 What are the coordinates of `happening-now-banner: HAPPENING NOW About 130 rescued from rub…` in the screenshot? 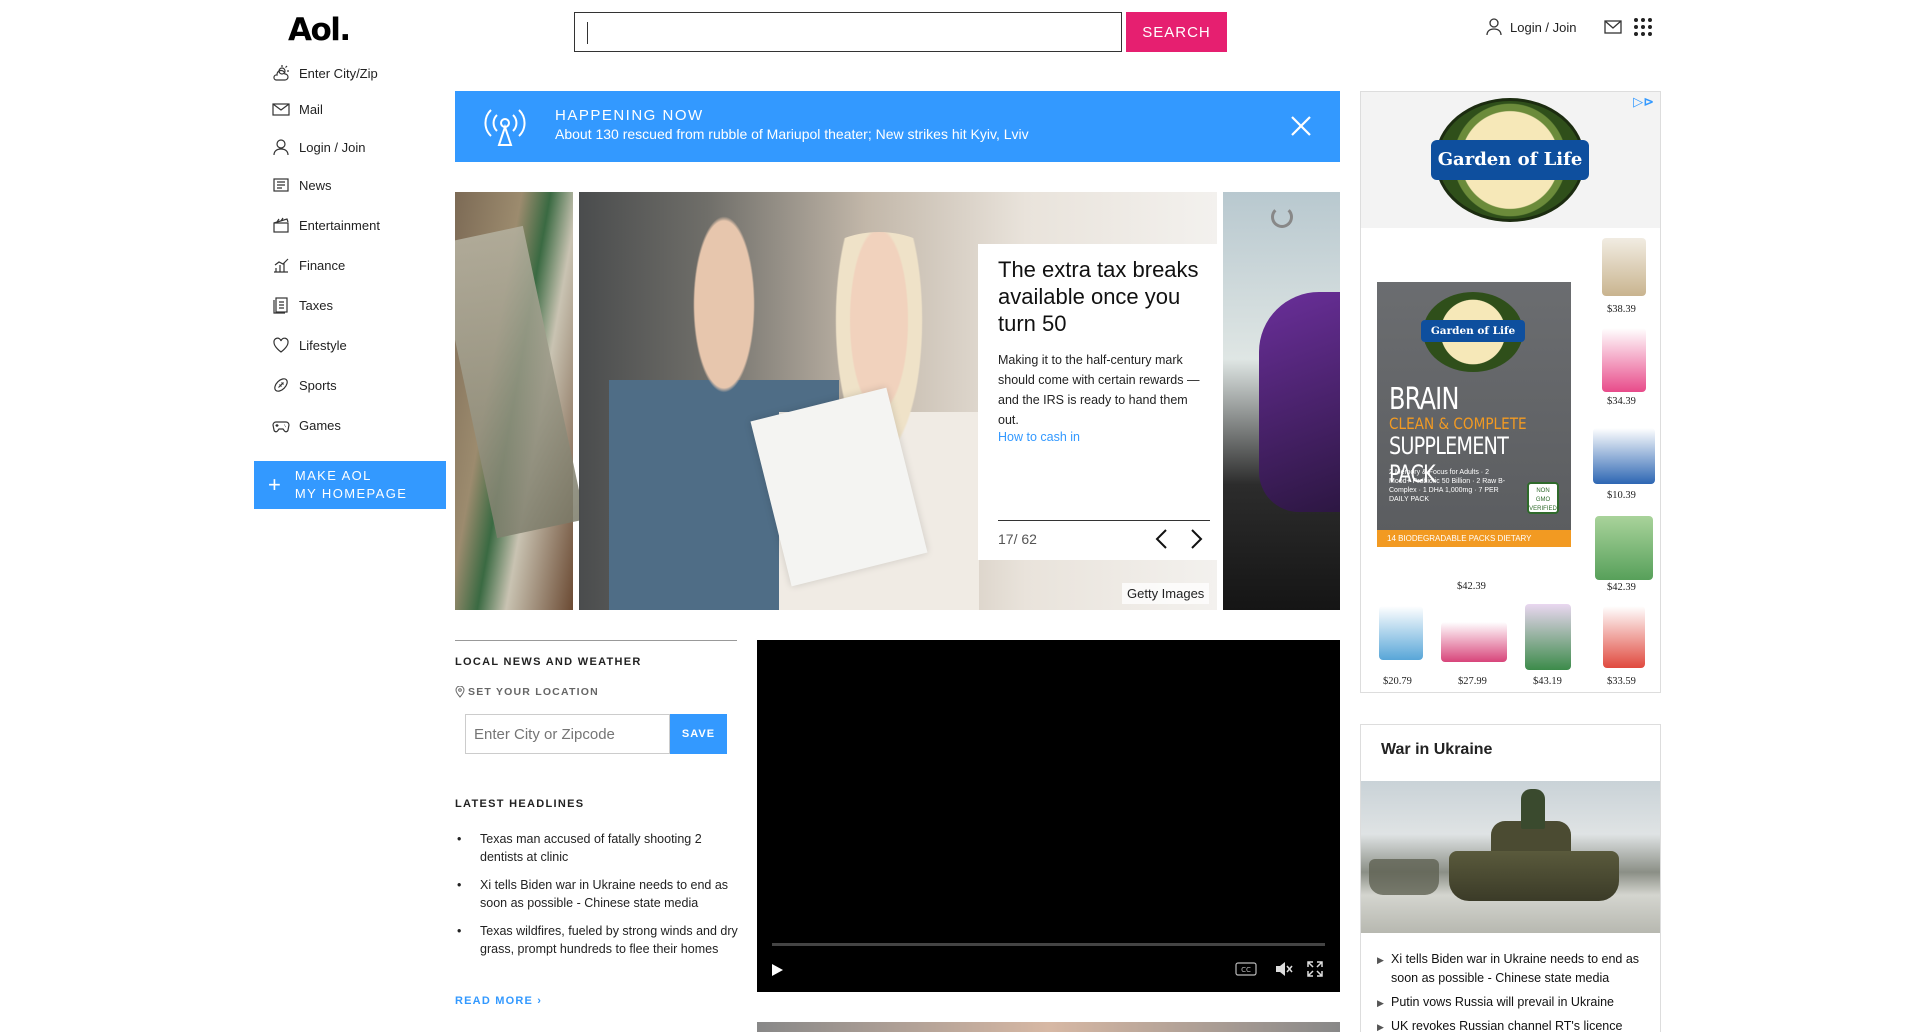 It's located at (897, 126).